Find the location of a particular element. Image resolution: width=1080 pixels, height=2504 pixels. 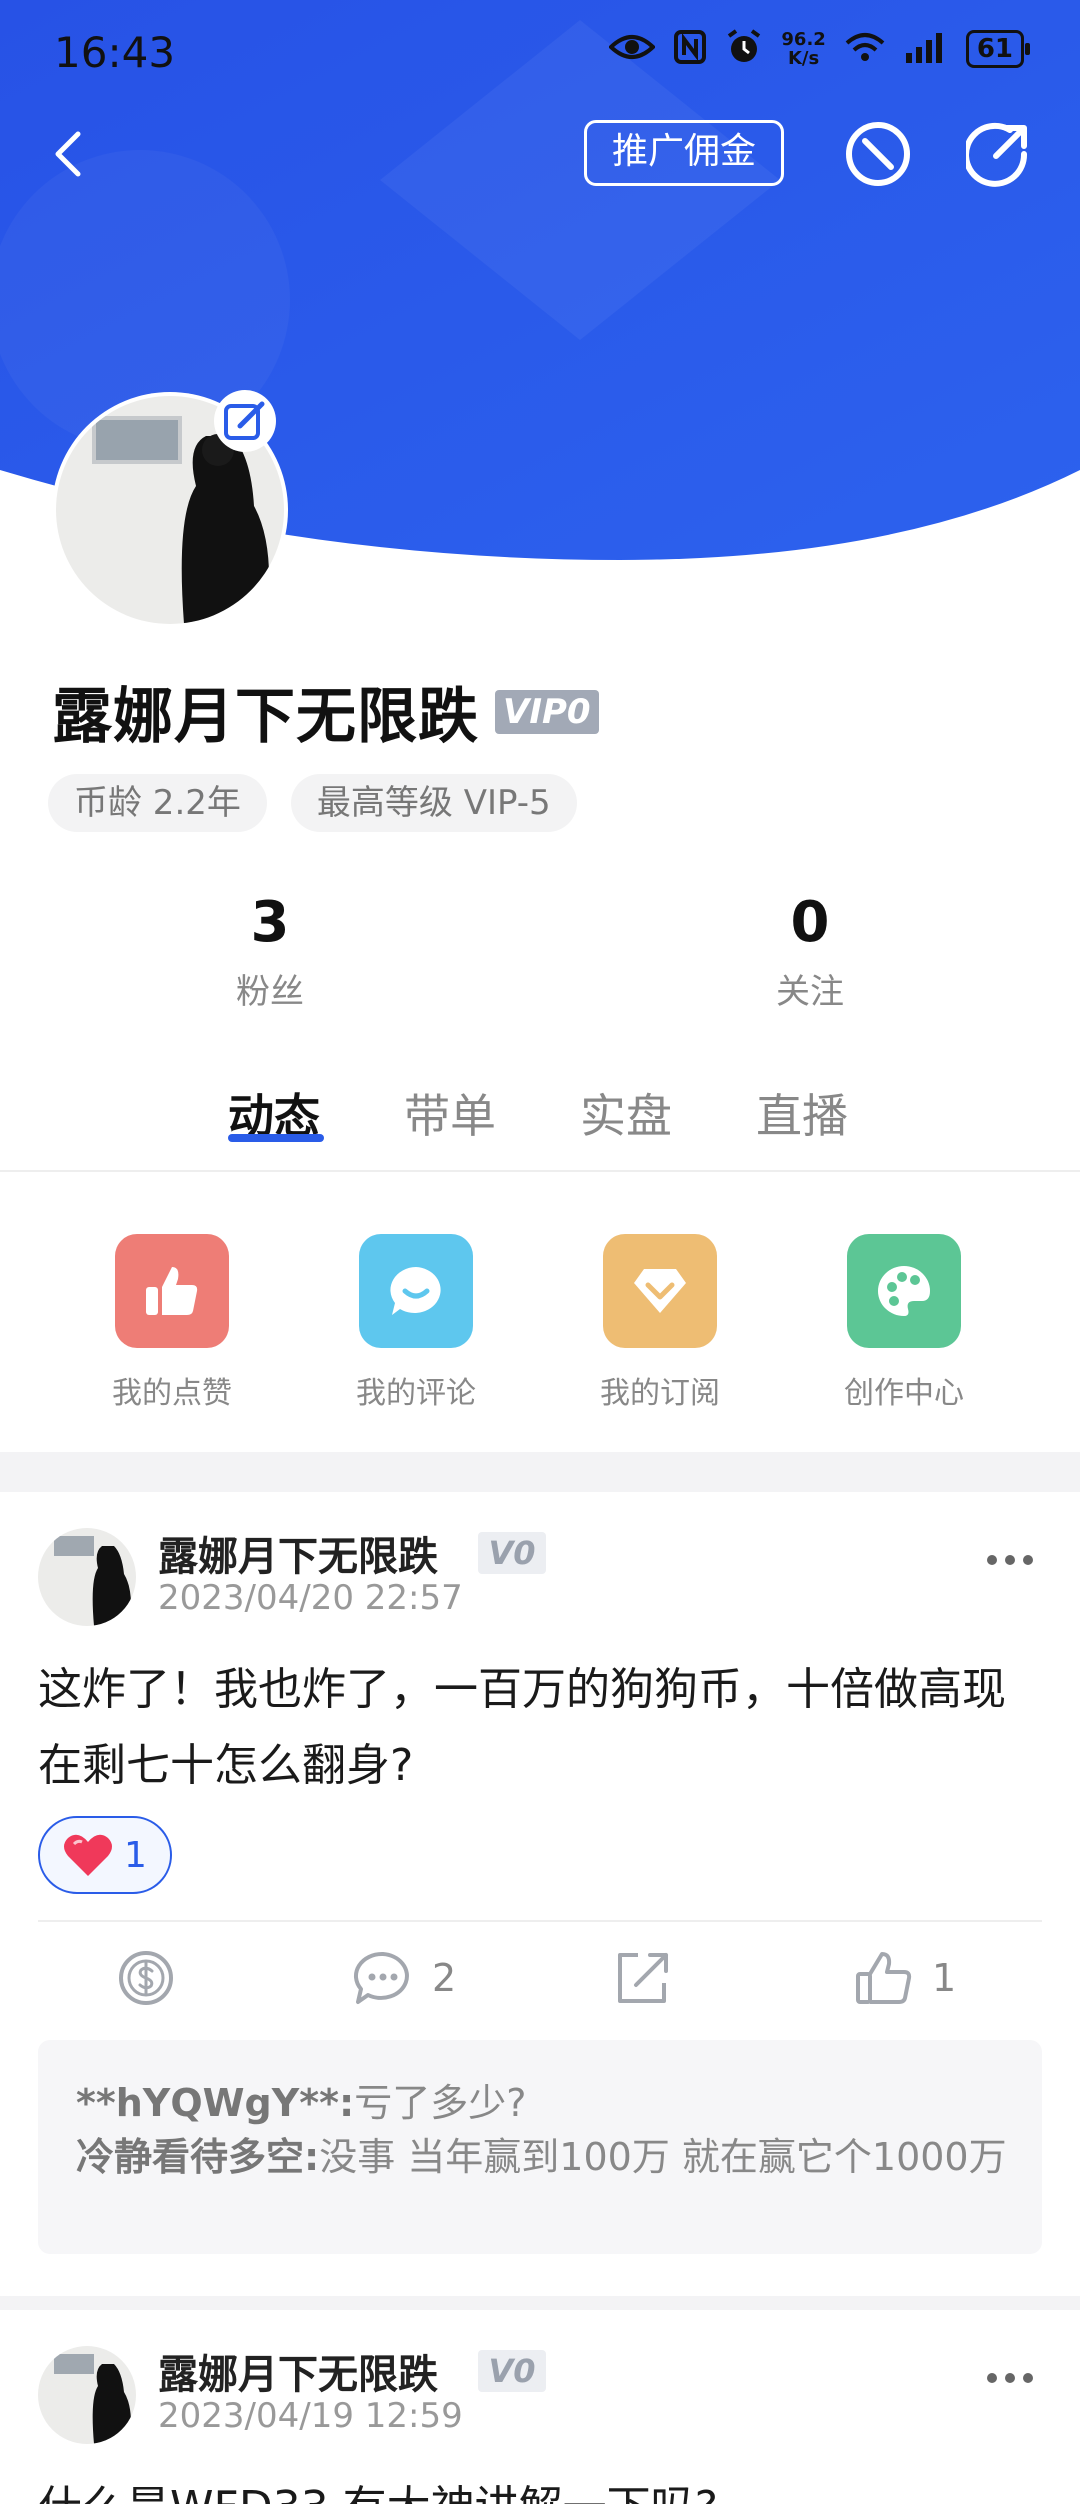

quick-label: 我的评论 is located at coordinates (416, 1393).